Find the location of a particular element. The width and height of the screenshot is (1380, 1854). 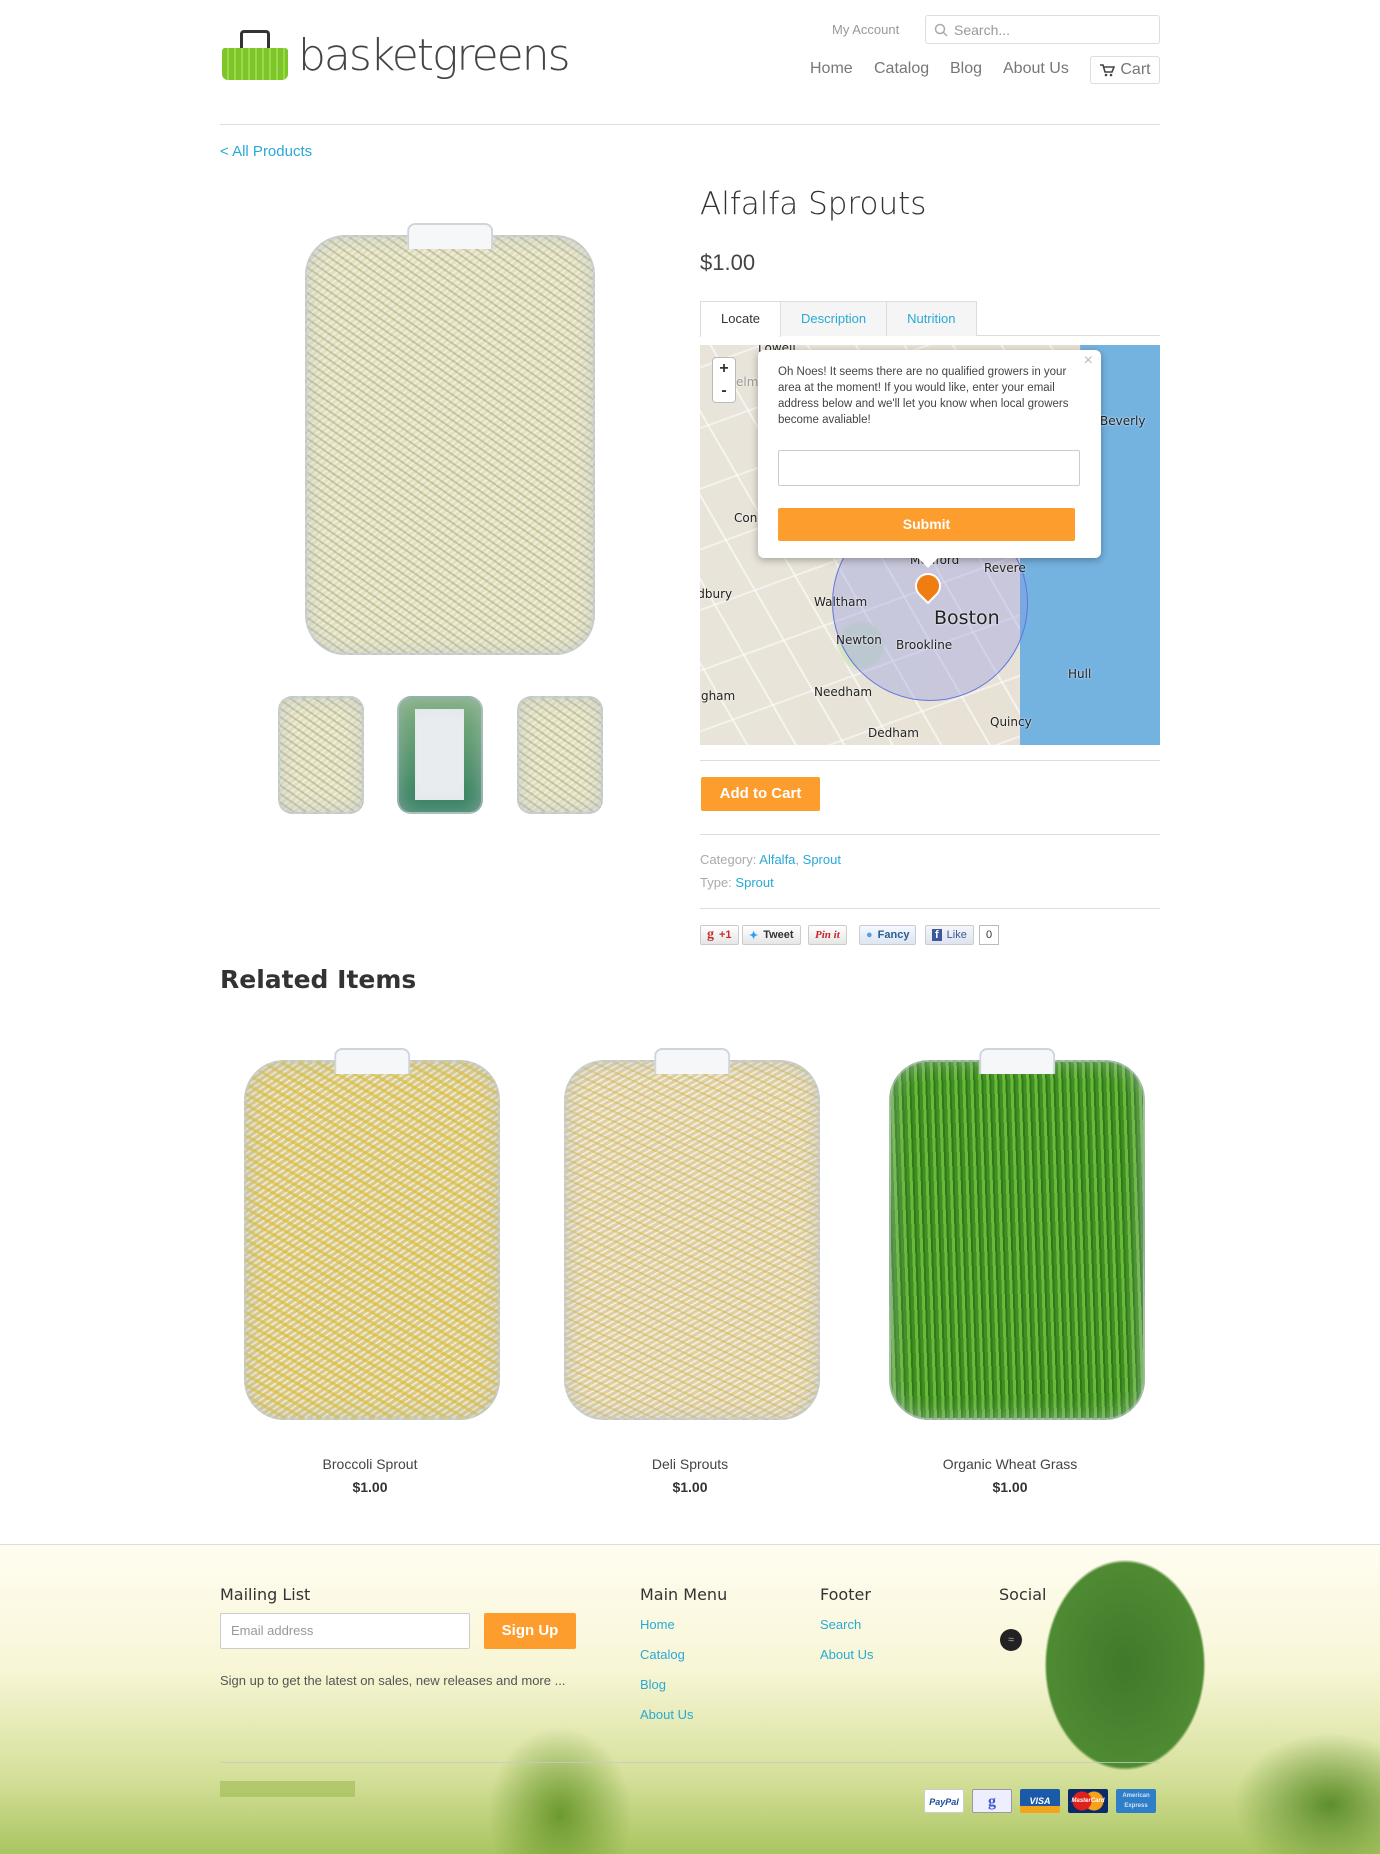

map-label: Quincy is located at coordinates (1011, 722).